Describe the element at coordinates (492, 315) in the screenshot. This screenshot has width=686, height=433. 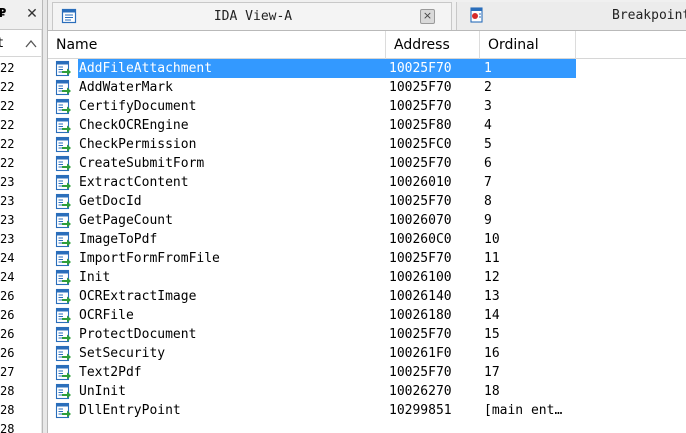
I see `row-ordinal: 14` at that location.